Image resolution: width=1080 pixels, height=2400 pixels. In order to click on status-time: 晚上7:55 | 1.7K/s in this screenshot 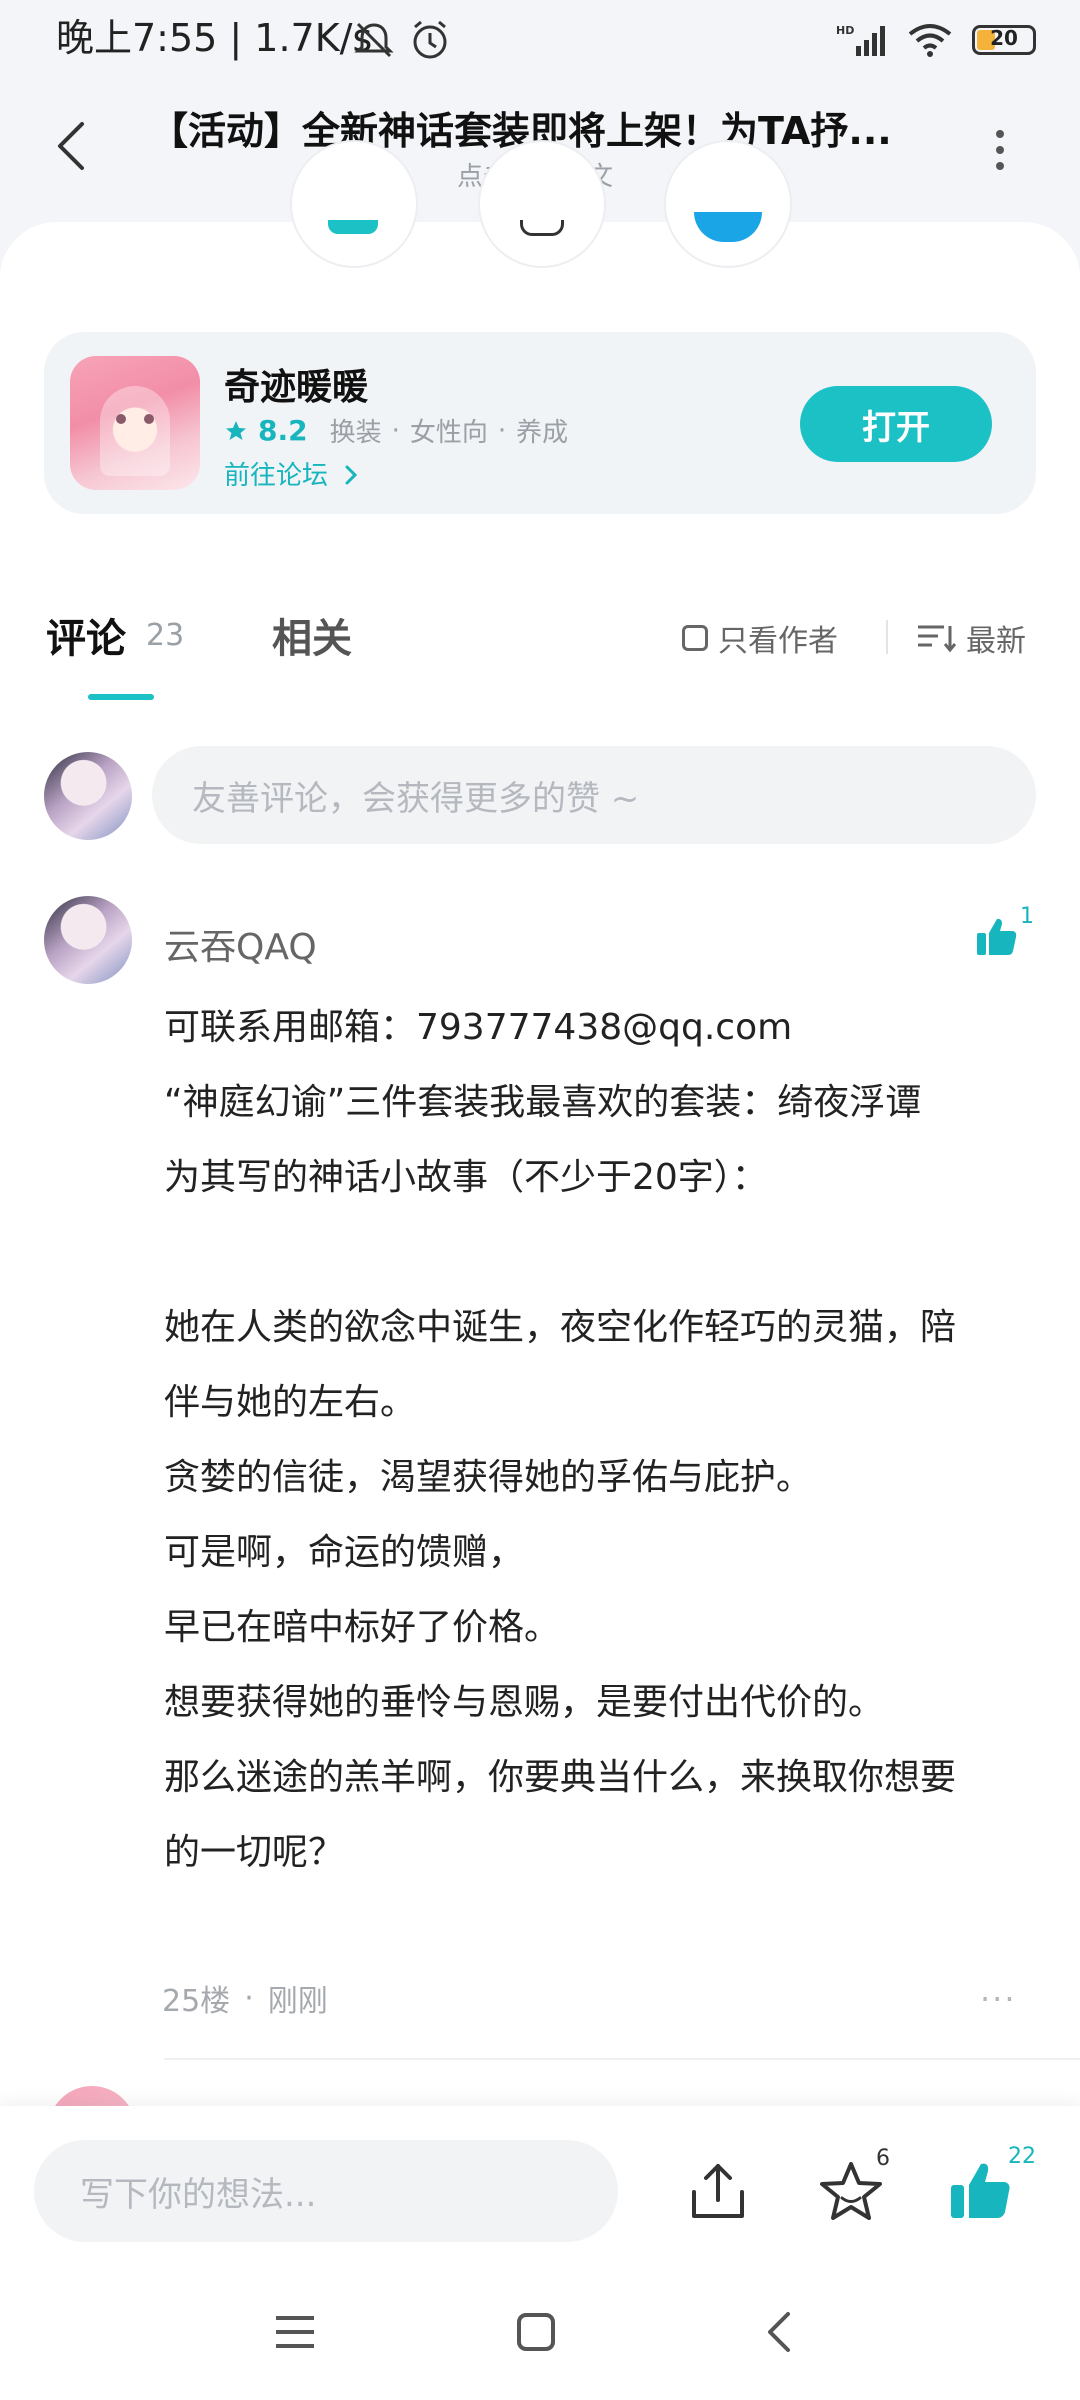, I will do `click(214, 38)`.